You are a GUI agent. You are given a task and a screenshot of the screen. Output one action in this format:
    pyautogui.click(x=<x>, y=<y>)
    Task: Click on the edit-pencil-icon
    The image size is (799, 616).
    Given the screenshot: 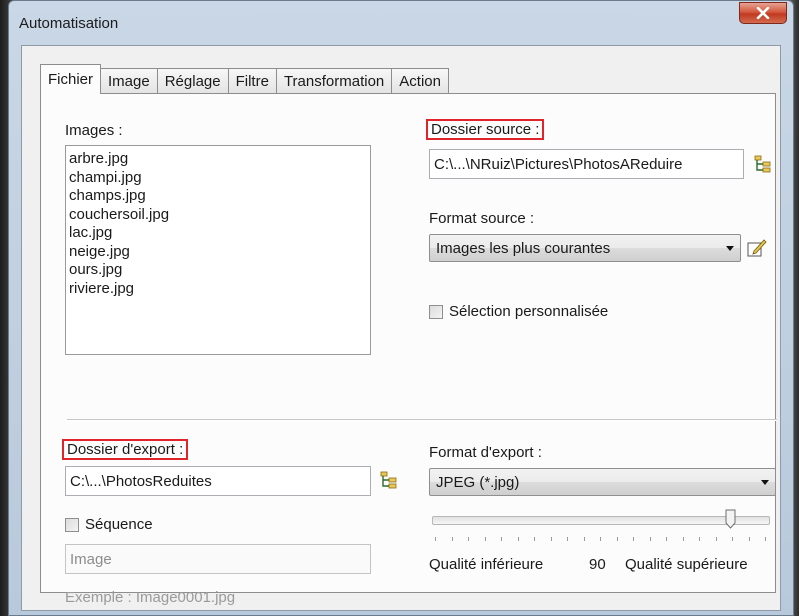 What is the action you would take?
    pyautogui.click(x=757, y=248)
    